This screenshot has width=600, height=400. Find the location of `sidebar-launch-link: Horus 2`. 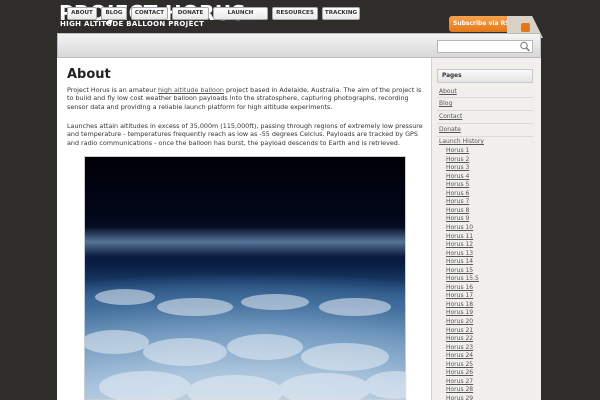

sidebar-launch-link: Horus 2 is located at coordinates (457, 159).